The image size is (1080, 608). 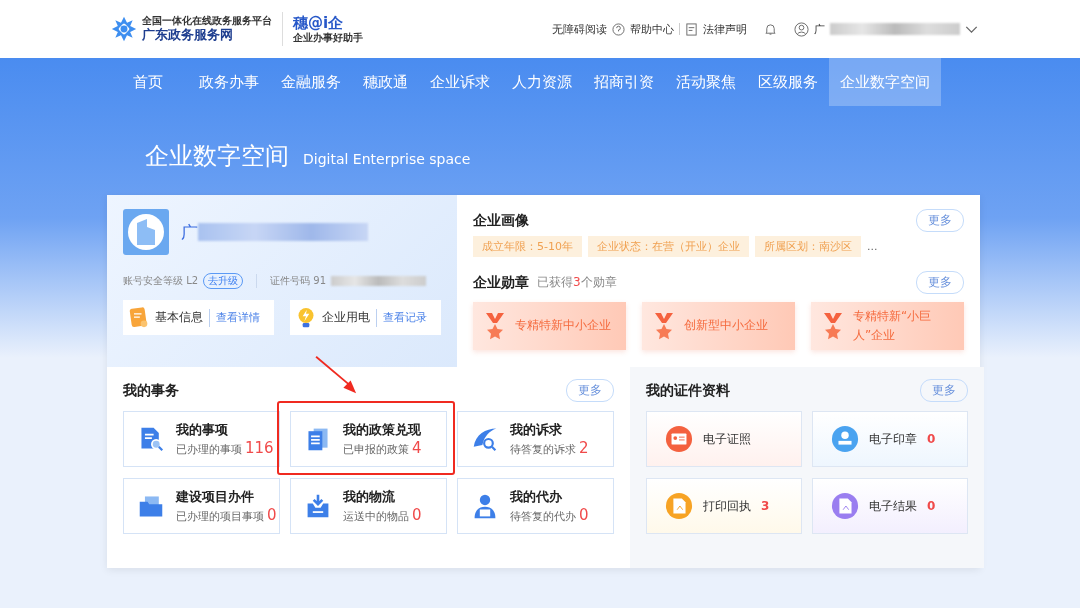 What do you see at coordinates (405, 317) in the screenshot?
I see `tile-link: 查看记录` at bounding box center [405, 317].